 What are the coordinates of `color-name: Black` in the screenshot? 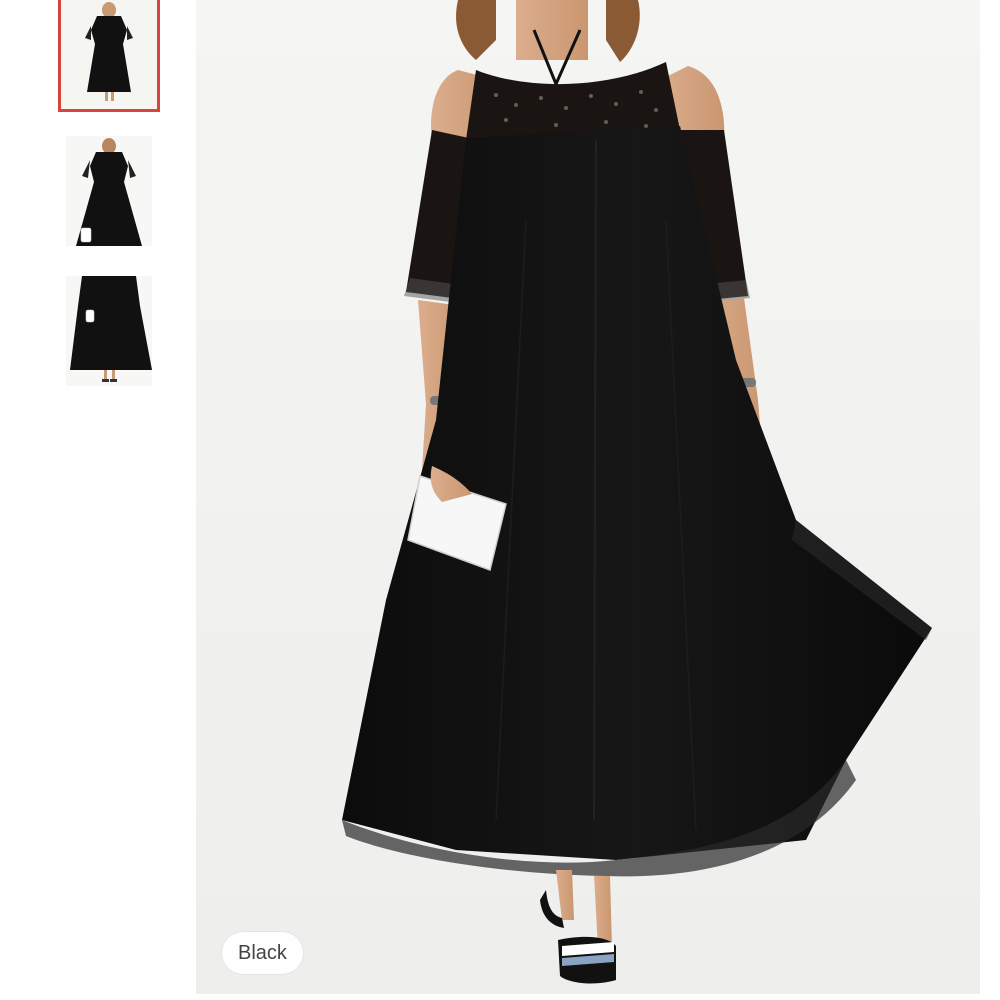 It's located at (262, 952).